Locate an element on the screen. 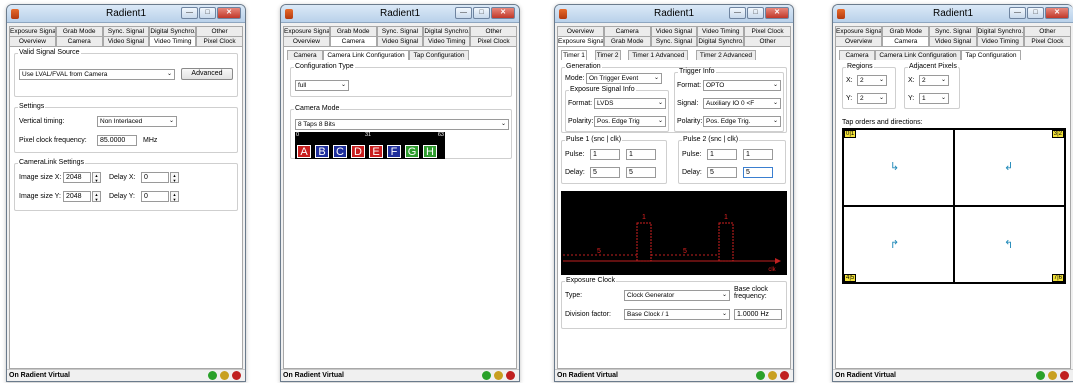 The width and height of the screenshot is (1073, 383). trigger-polarity-select: Pos. Edge Trig. ⌄ is located at coordinates (742, 121).